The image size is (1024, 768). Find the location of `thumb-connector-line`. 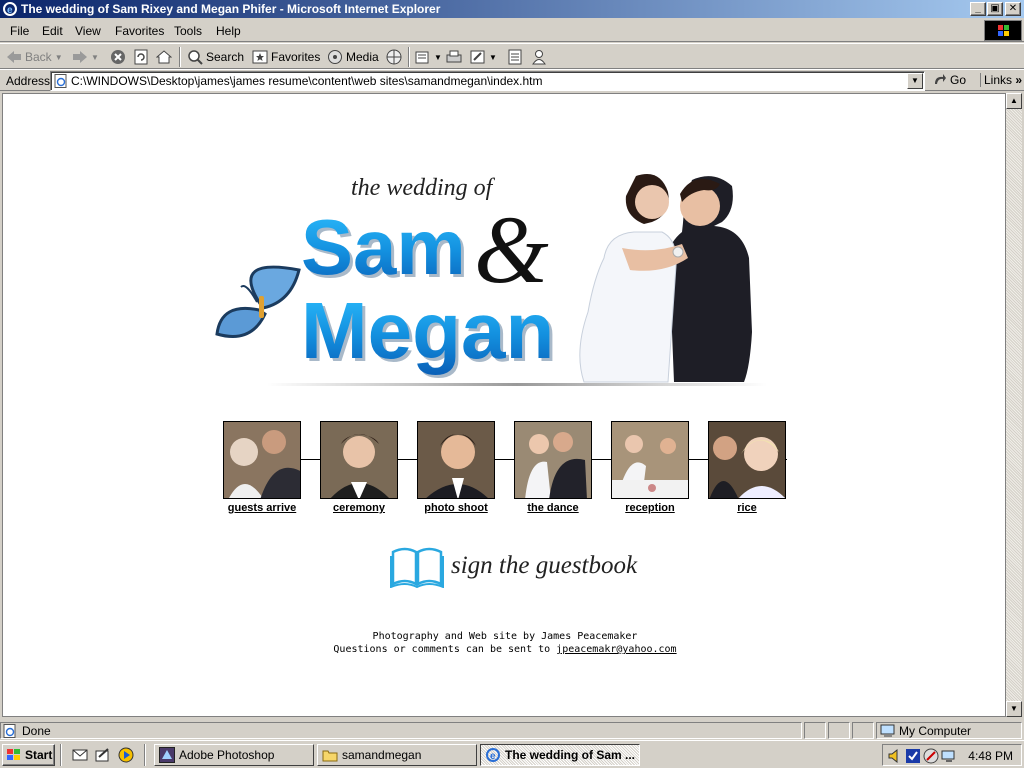

thumb-connector-line is located at coordinates (505, 459).